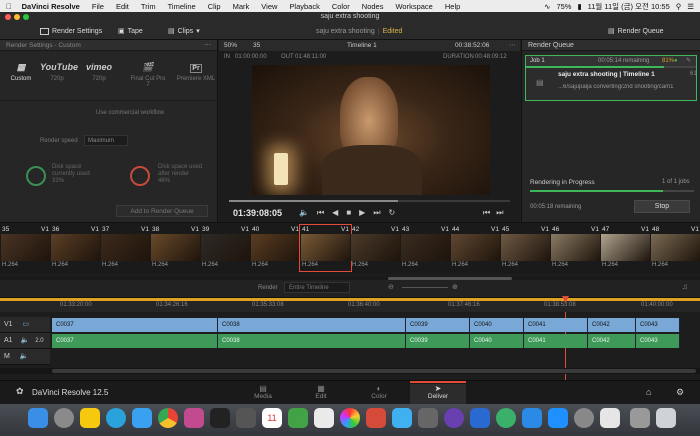 The width and height of the screenshot is (700, 436). I want to click on clip-thumbnail: 37 V1 H.264, so click(125, 248).